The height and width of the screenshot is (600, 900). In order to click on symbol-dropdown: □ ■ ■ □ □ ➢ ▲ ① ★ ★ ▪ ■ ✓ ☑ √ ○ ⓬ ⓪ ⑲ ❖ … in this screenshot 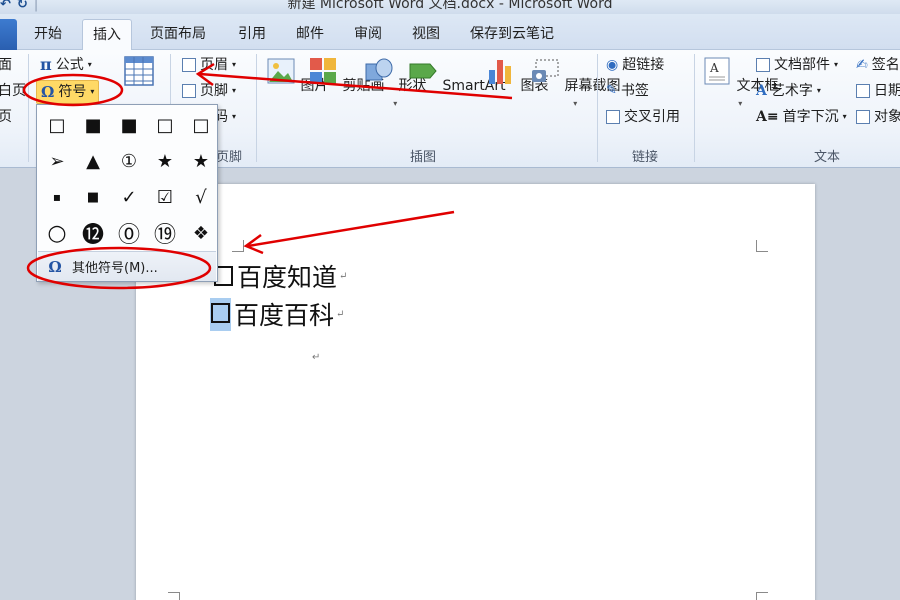, I will do `click(127, 193)`.